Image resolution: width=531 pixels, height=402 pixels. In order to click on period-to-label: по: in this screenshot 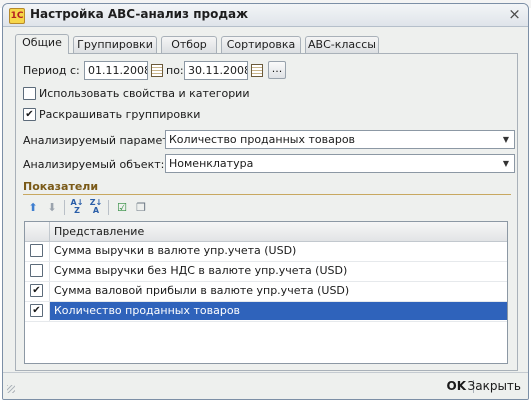, I will do `click(175, 70)`.